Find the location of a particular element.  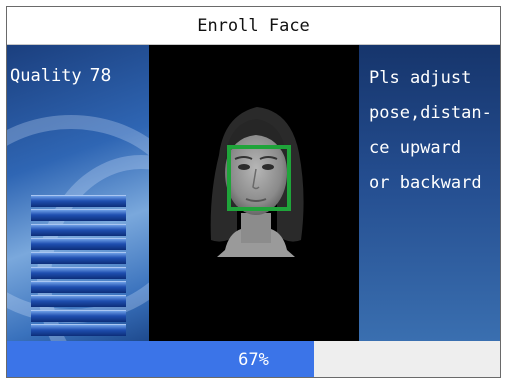

face-detection-box is located at coordinates (259, 178).